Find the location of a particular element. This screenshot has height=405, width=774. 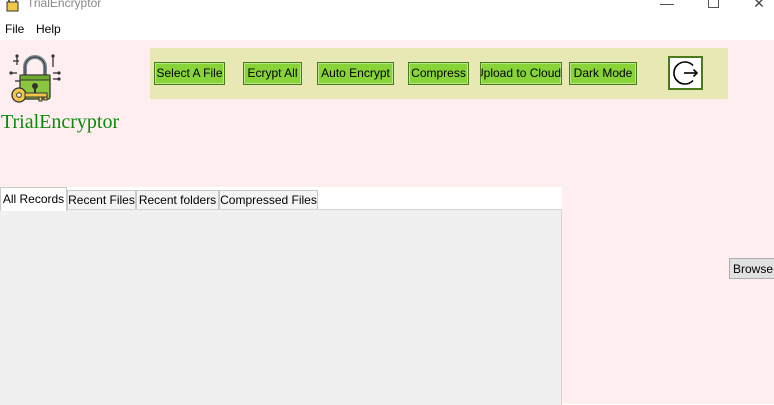

minimize-button: — is located at coordinates (667, 6).